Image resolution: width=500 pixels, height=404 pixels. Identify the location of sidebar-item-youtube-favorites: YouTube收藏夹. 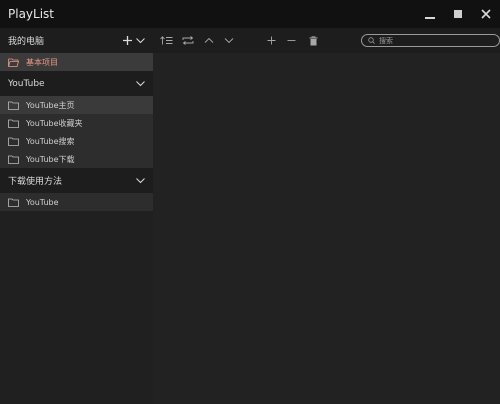
(76, 123).